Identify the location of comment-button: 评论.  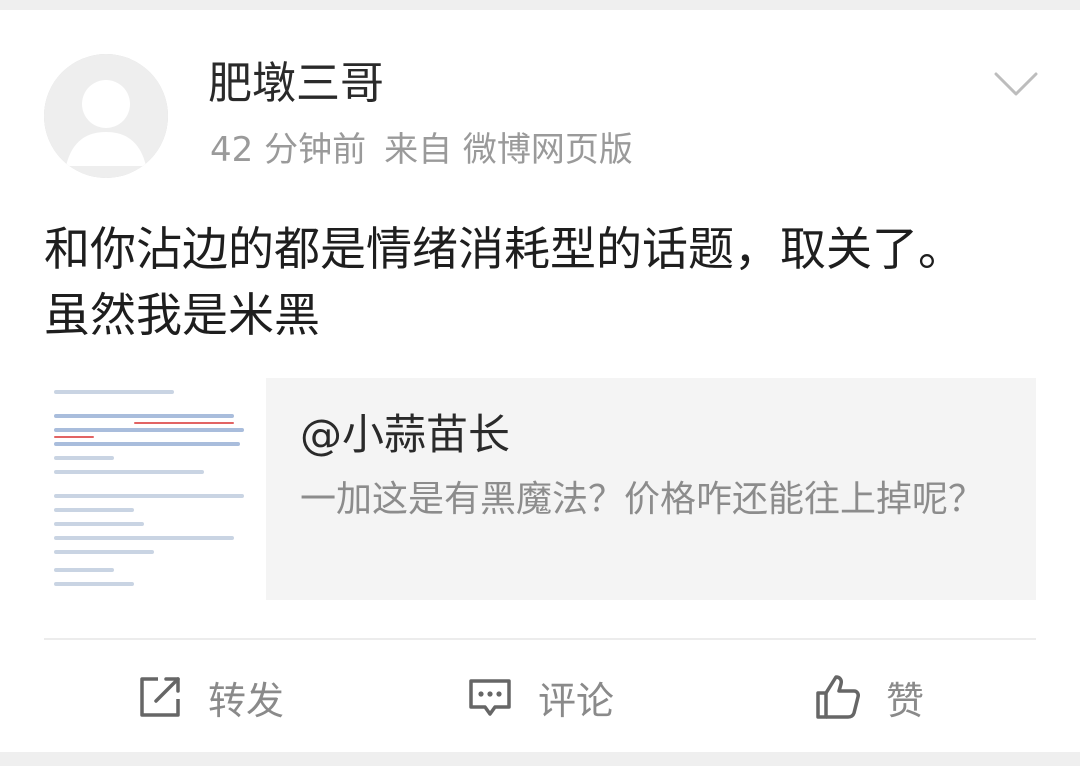
(540, 697).